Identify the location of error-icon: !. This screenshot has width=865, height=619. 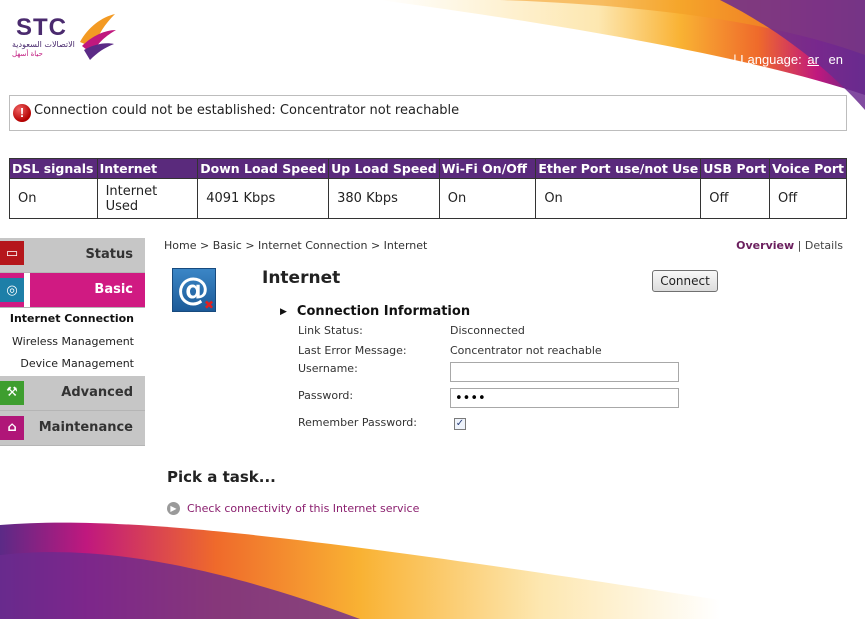
(22, 113).